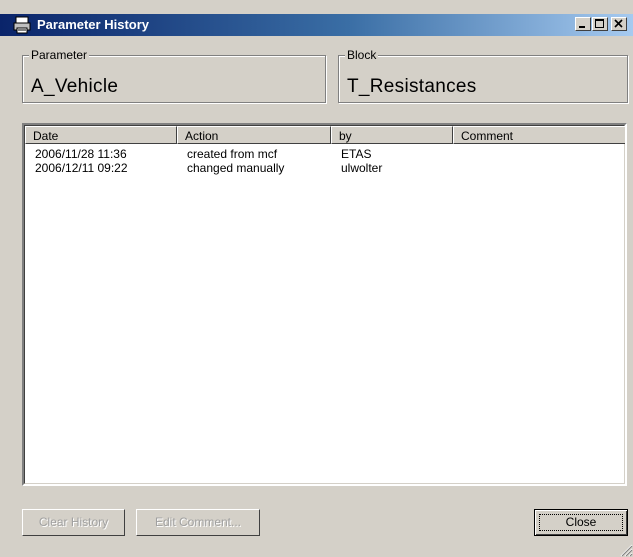 This screenshot has height=557, width=633. Describe the element at coordinates (362, 168) in the screenshot. I see `cell-by: ulwolter` at that location.